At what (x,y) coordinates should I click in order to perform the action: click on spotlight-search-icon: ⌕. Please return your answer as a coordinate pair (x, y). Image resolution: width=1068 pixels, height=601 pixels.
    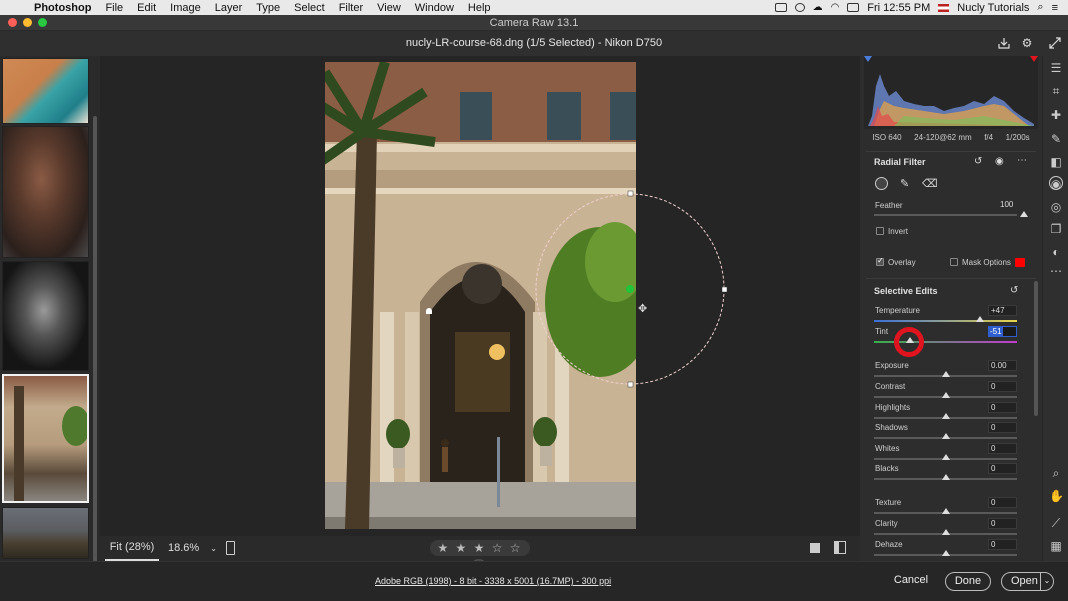
    Looking at the image, I should click on (1040, 7).